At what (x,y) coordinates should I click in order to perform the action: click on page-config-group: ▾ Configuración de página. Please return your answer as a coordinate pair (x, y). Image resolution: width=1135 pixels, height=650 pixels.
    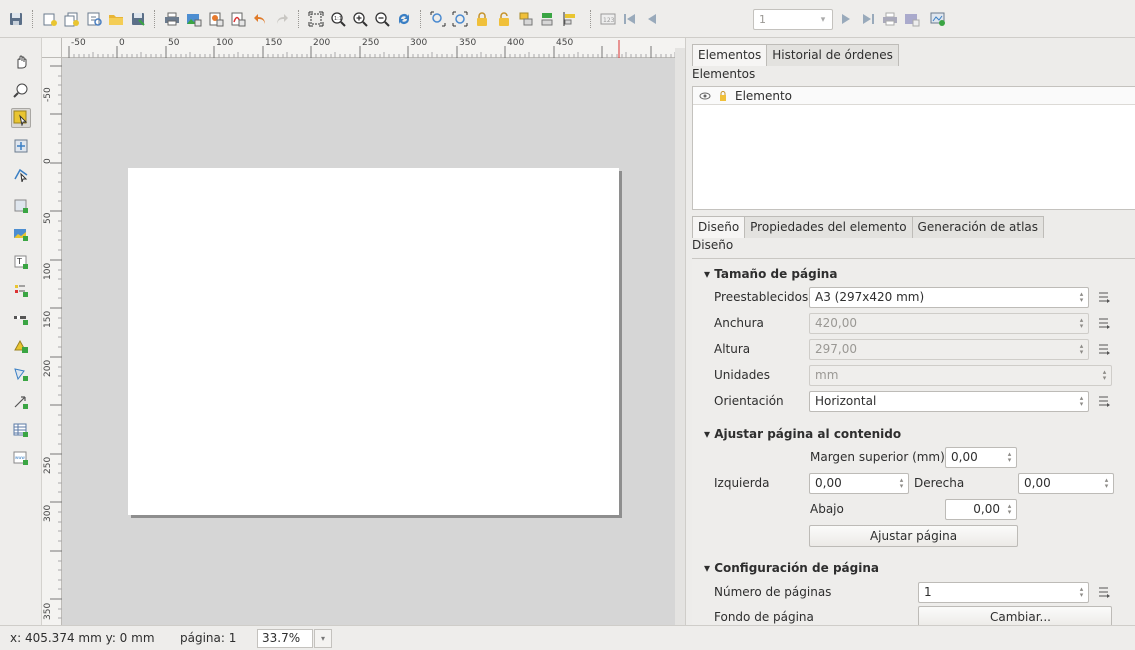
    Looking at the image, I should click on (791, 568).